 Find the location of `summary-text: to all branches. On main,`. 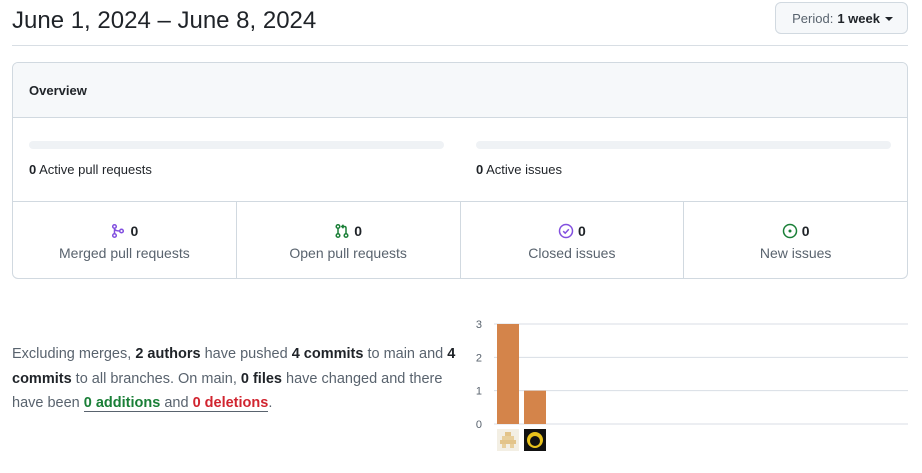

summary-text: to all branches. On main, is located at coordinates (156, 378).